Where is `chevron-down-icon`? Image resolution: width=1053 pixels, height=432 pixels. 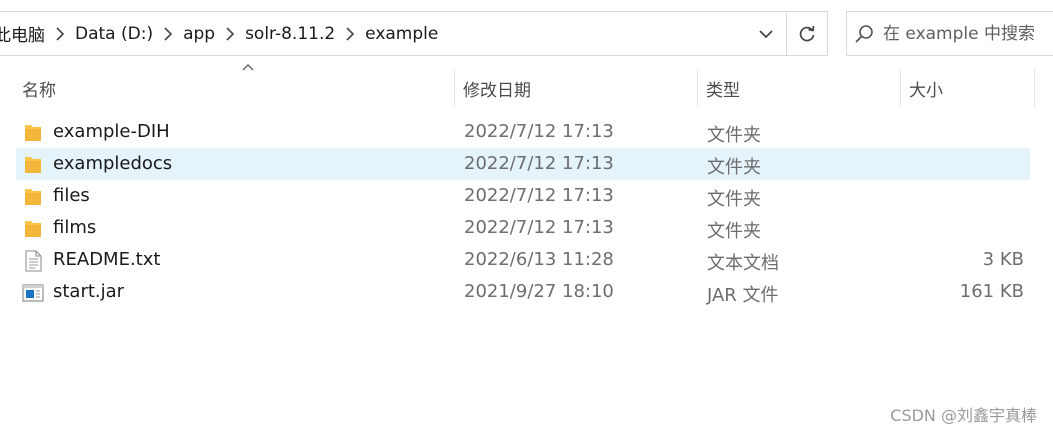
chevron-down-icon is located at coordinates (766, 33).